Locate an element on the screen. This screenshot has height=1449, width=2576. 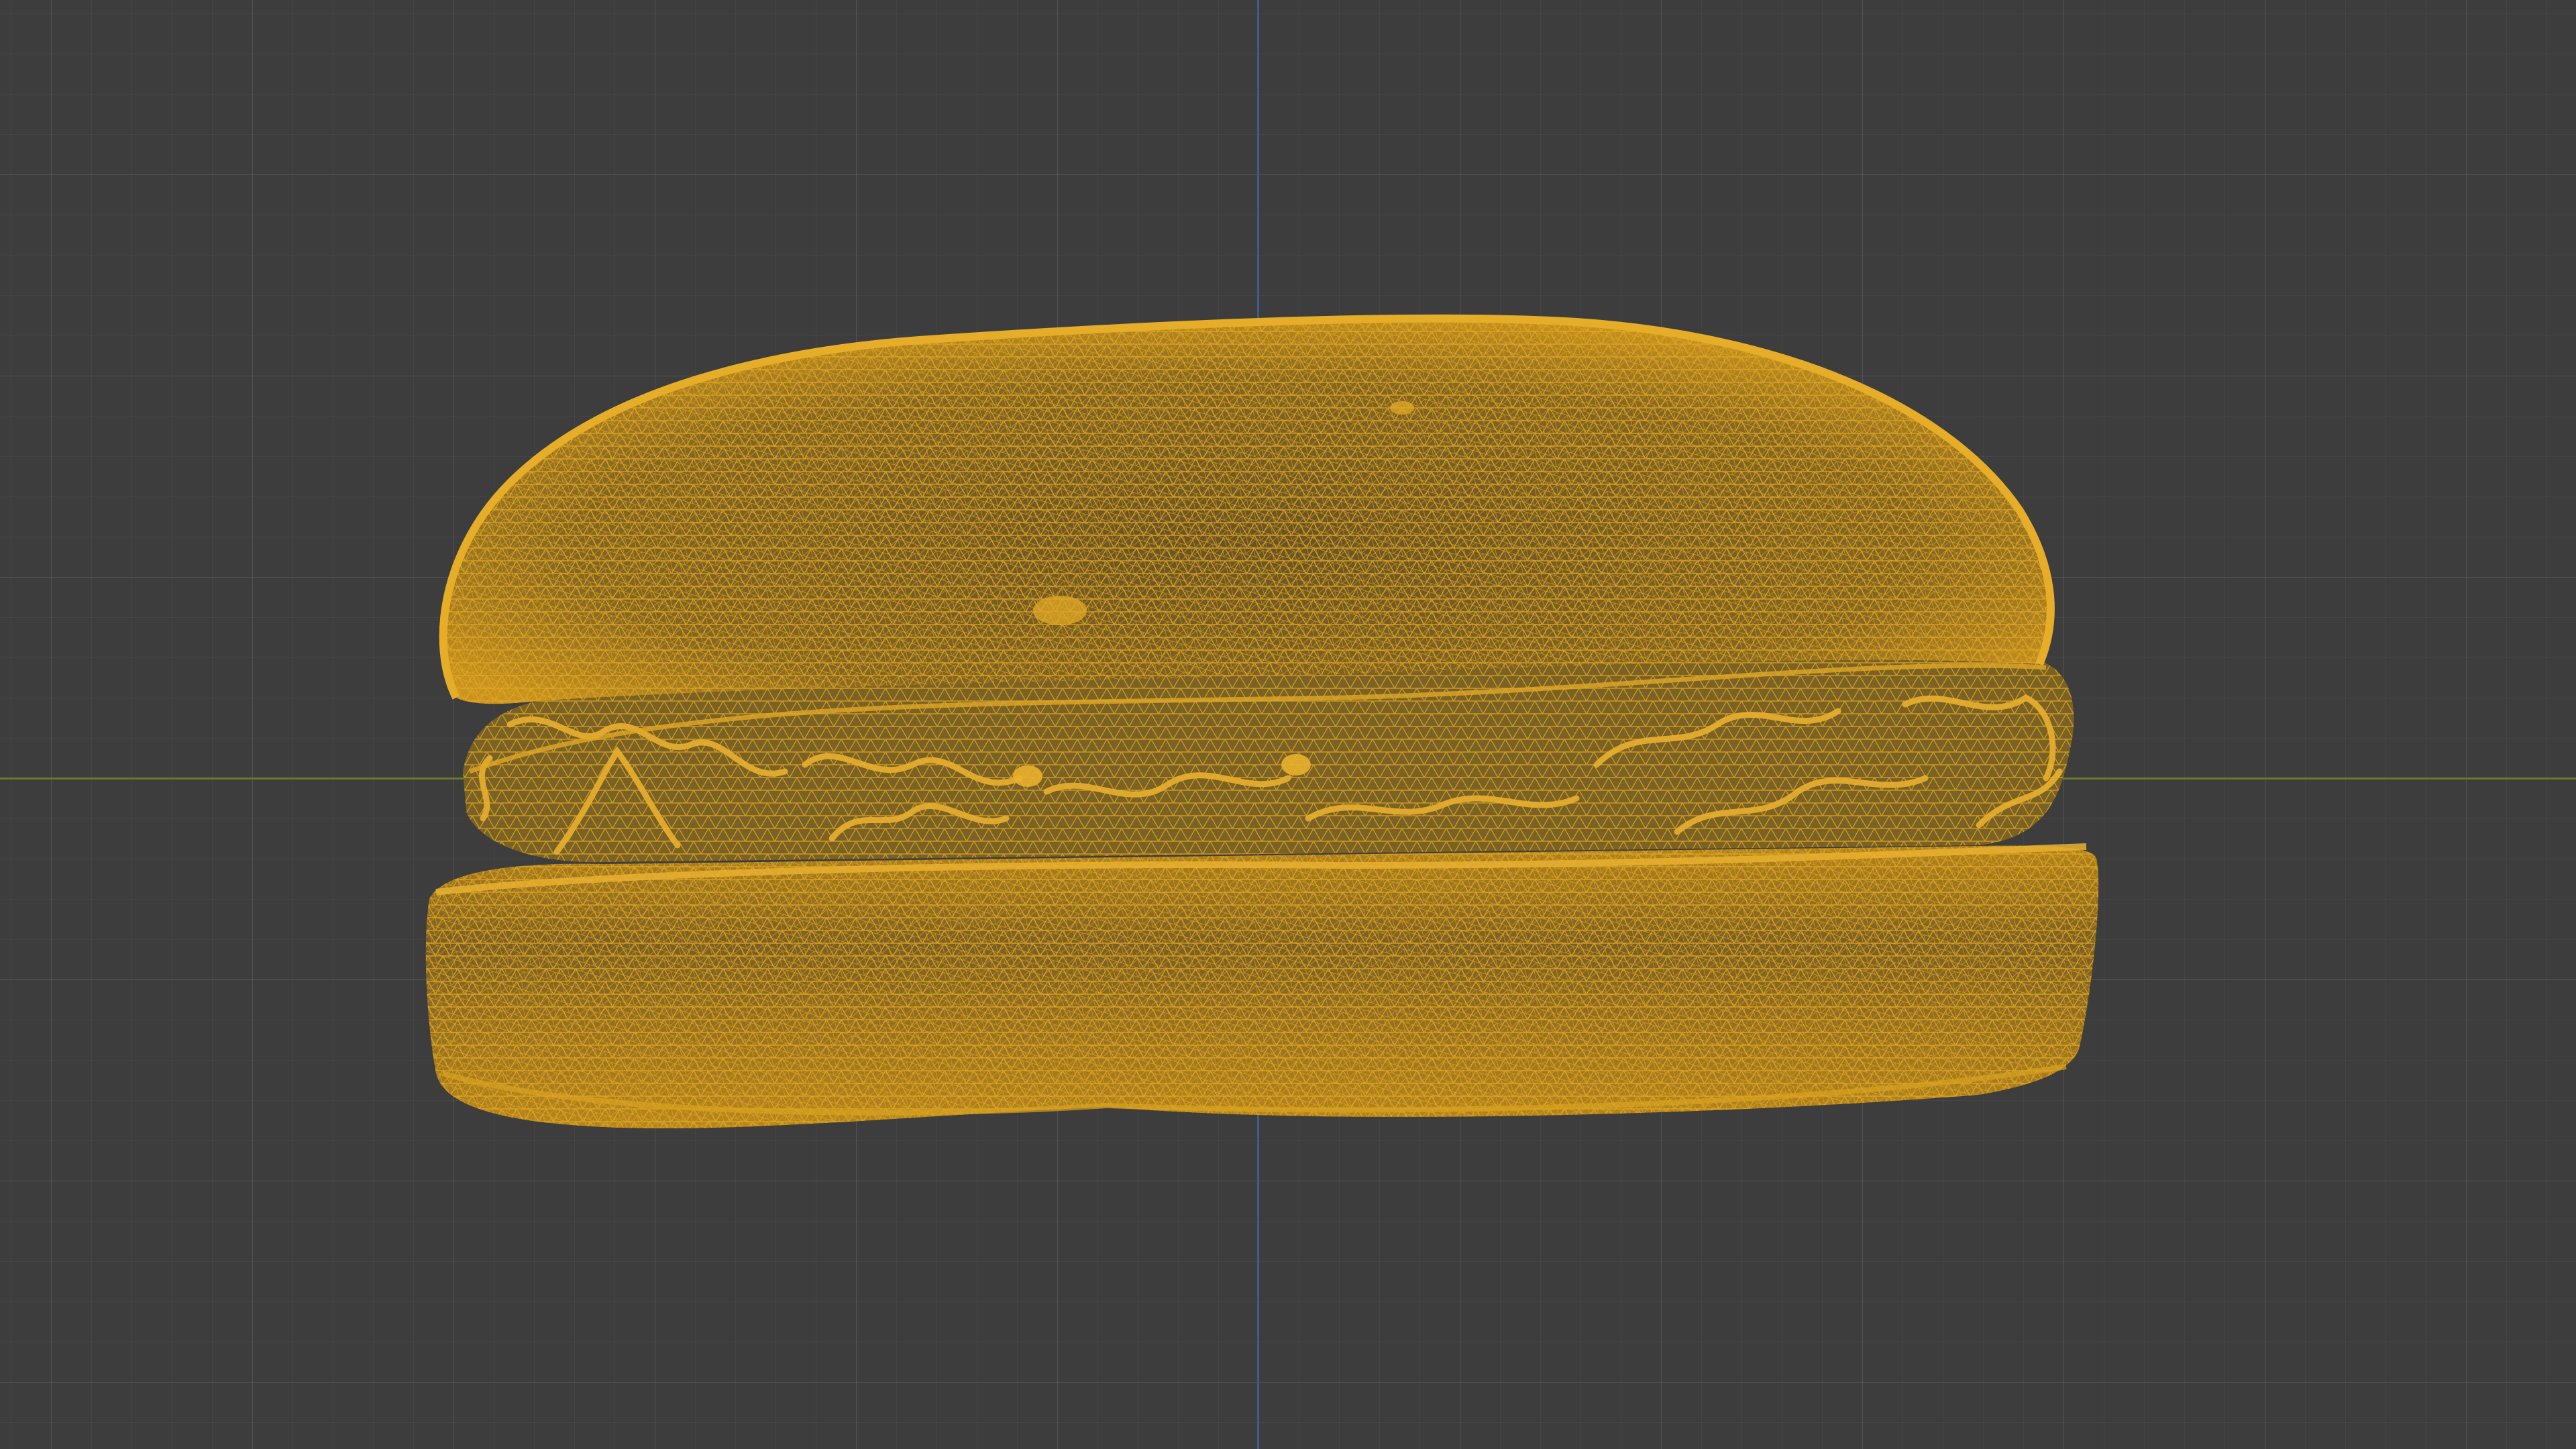
bottom-bun is located at coordinates (1262, 986).